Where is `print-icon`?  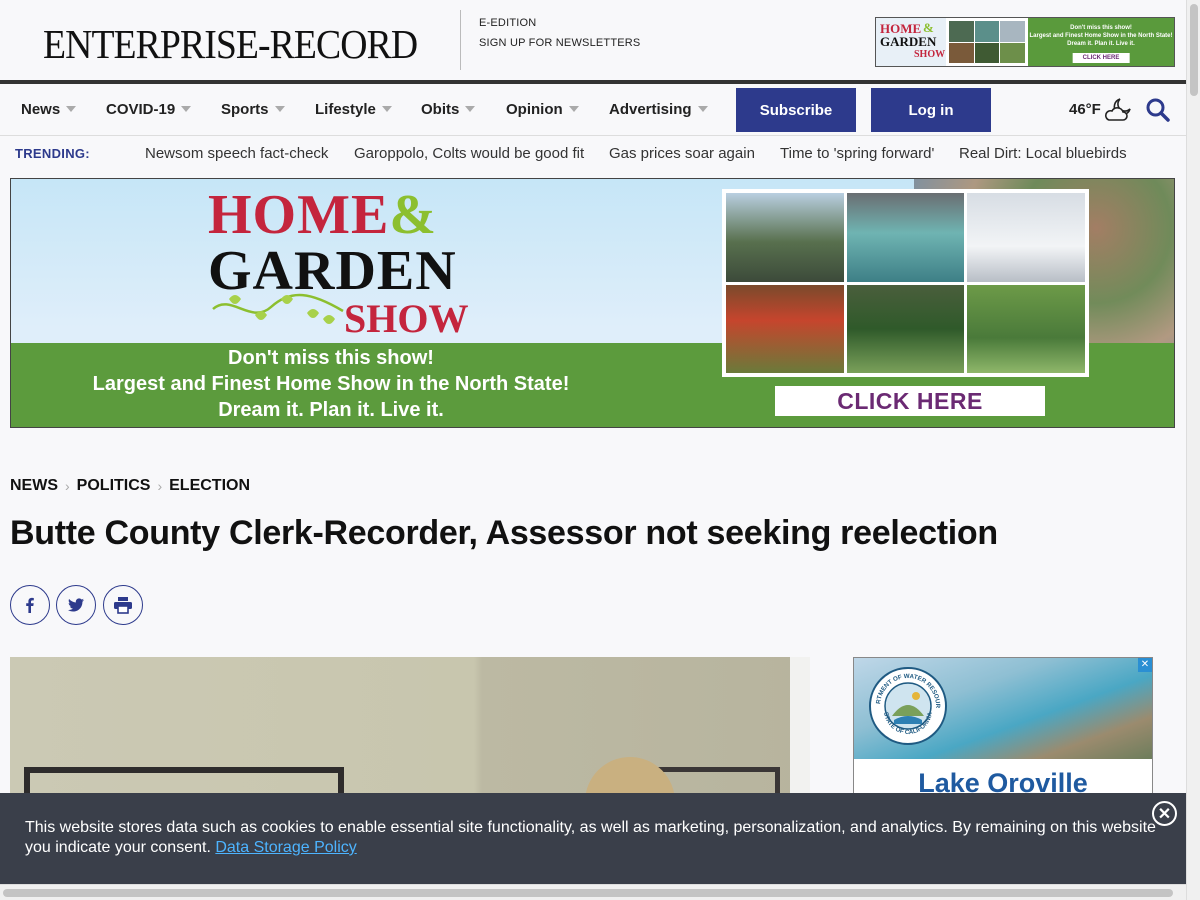 print-icon is located at coordinates (123, 605).